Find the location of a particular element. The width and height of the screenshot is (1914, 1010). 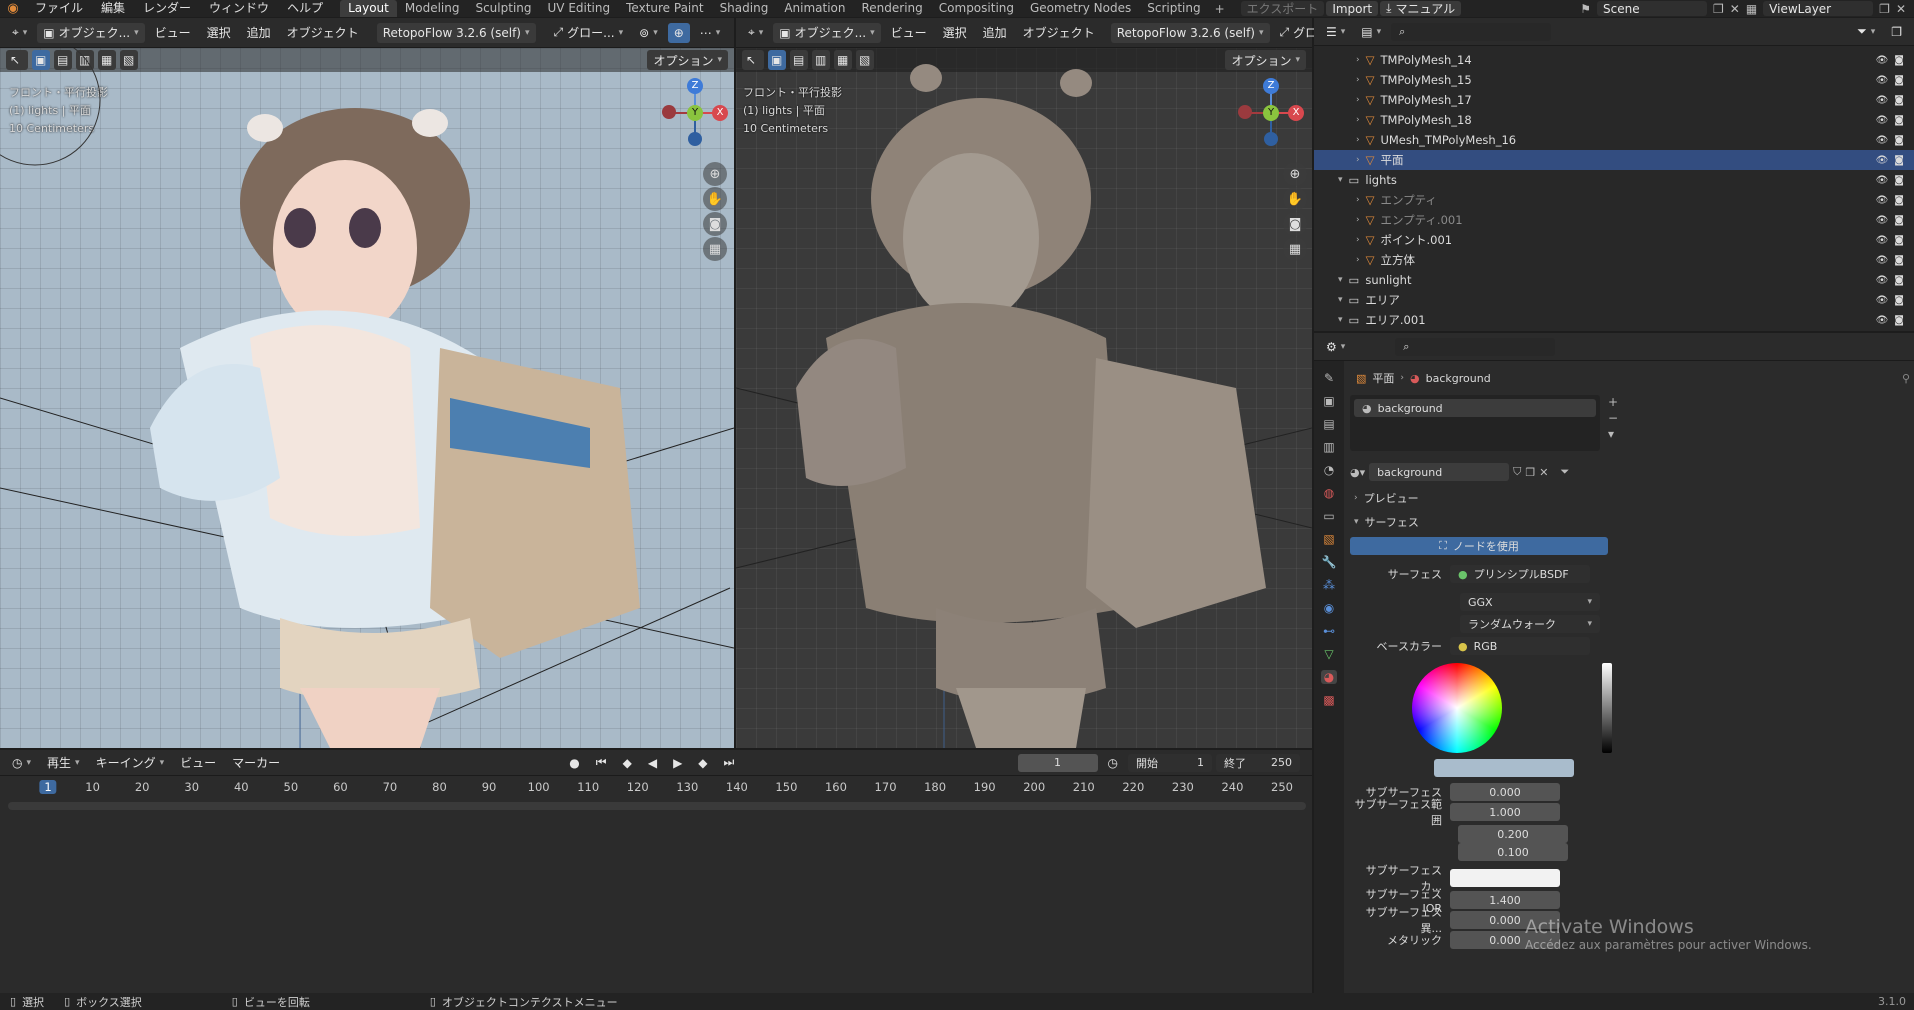

remove-viewlayer-icon: ✕ is located at coordinates (1901, 9).